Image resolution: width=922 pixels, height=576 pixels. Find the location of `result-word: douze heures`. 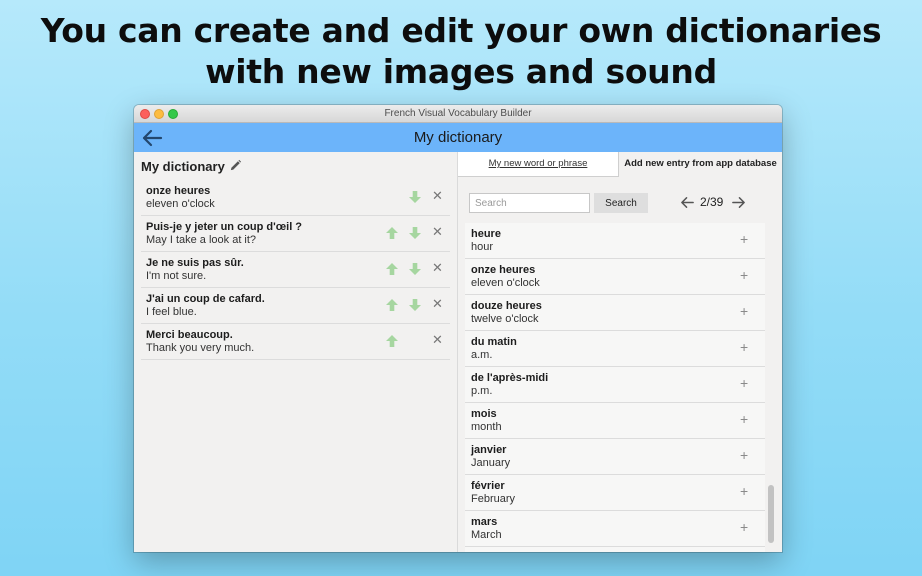

result-word: douze heures is located at coordinates (506, 306).